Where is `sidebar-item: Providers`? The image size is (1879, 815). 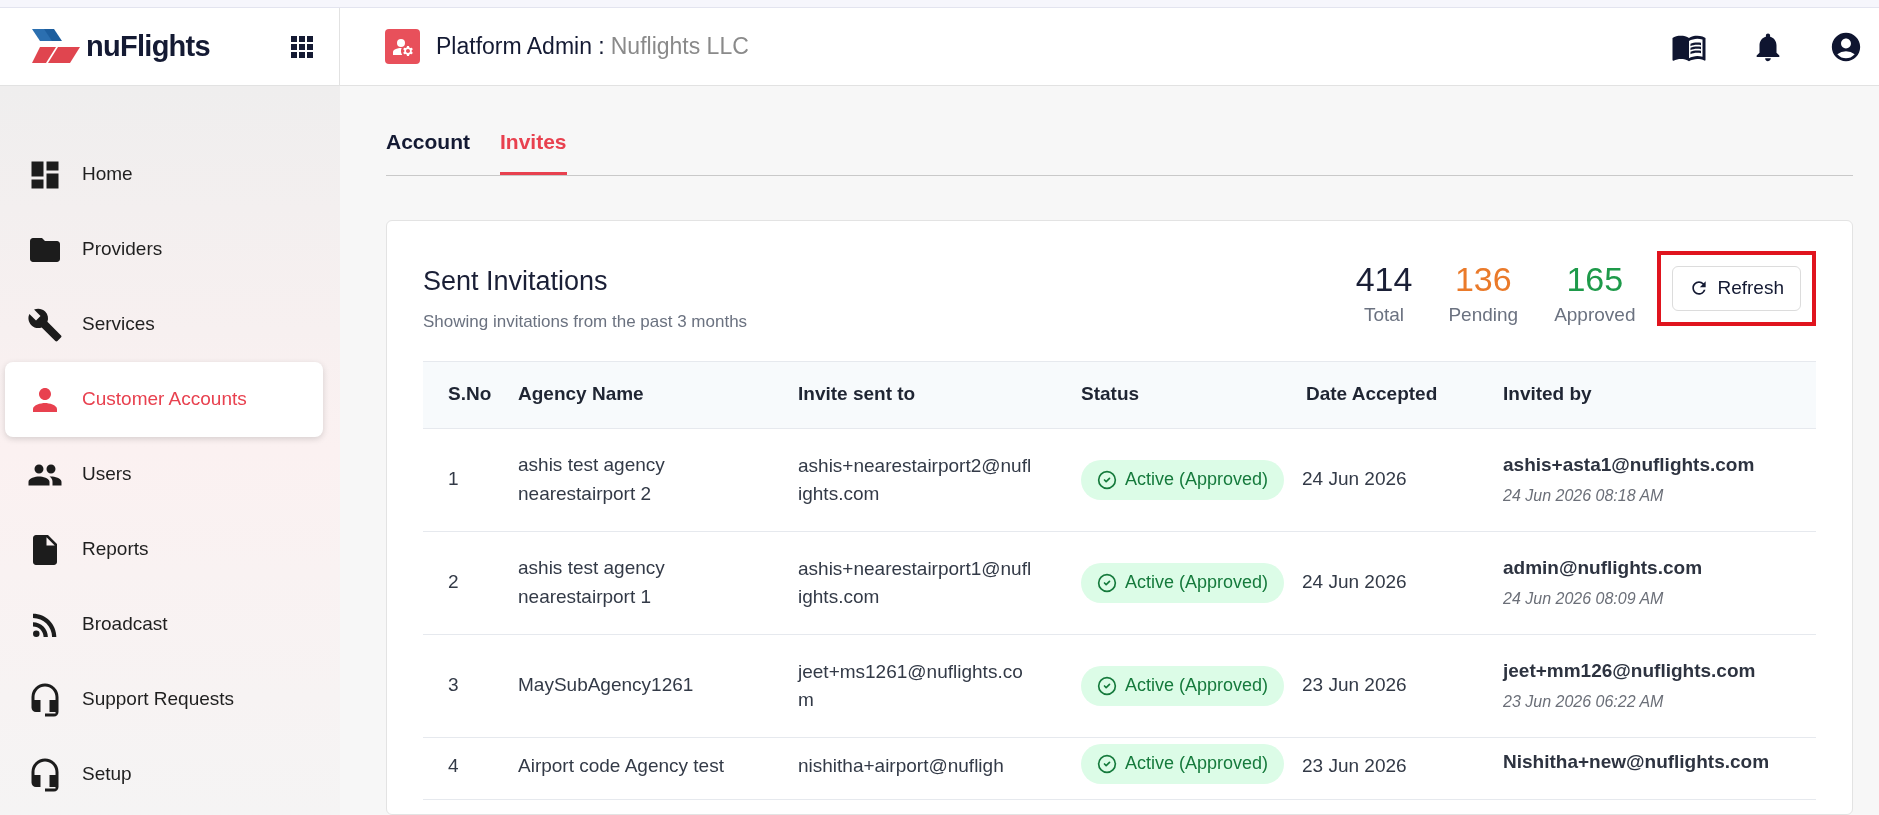
sidebar-item: Providers is located at coordinates (164, 249).